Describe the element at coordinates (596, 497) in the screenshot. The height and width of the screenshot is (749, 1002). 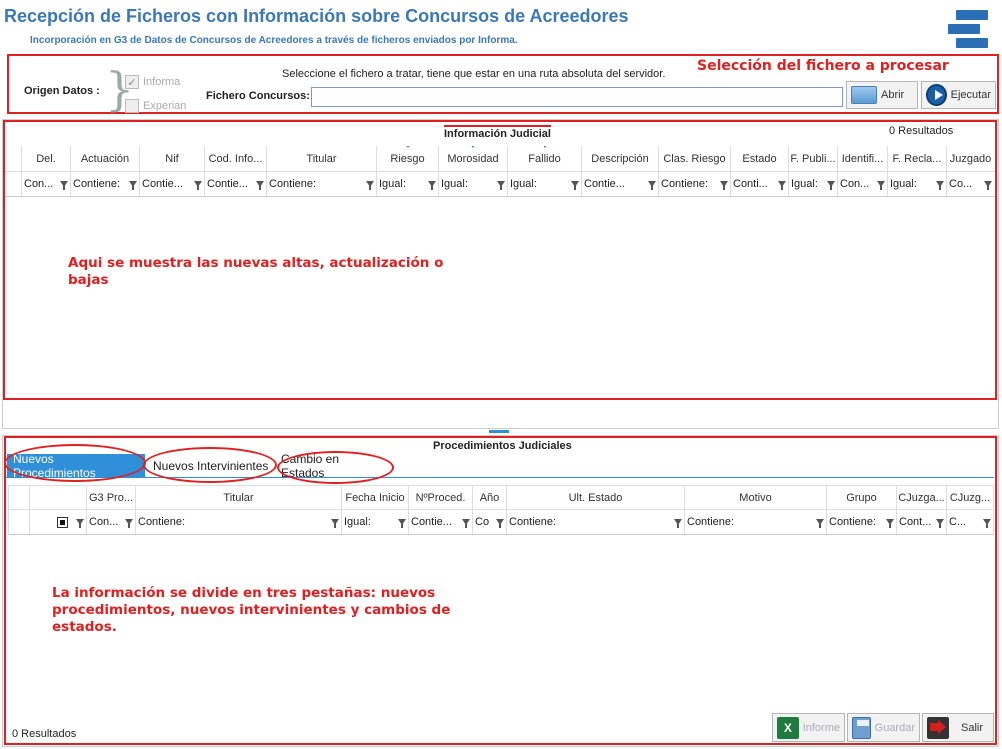
I see `column-header: Ult. Estado` at that location.